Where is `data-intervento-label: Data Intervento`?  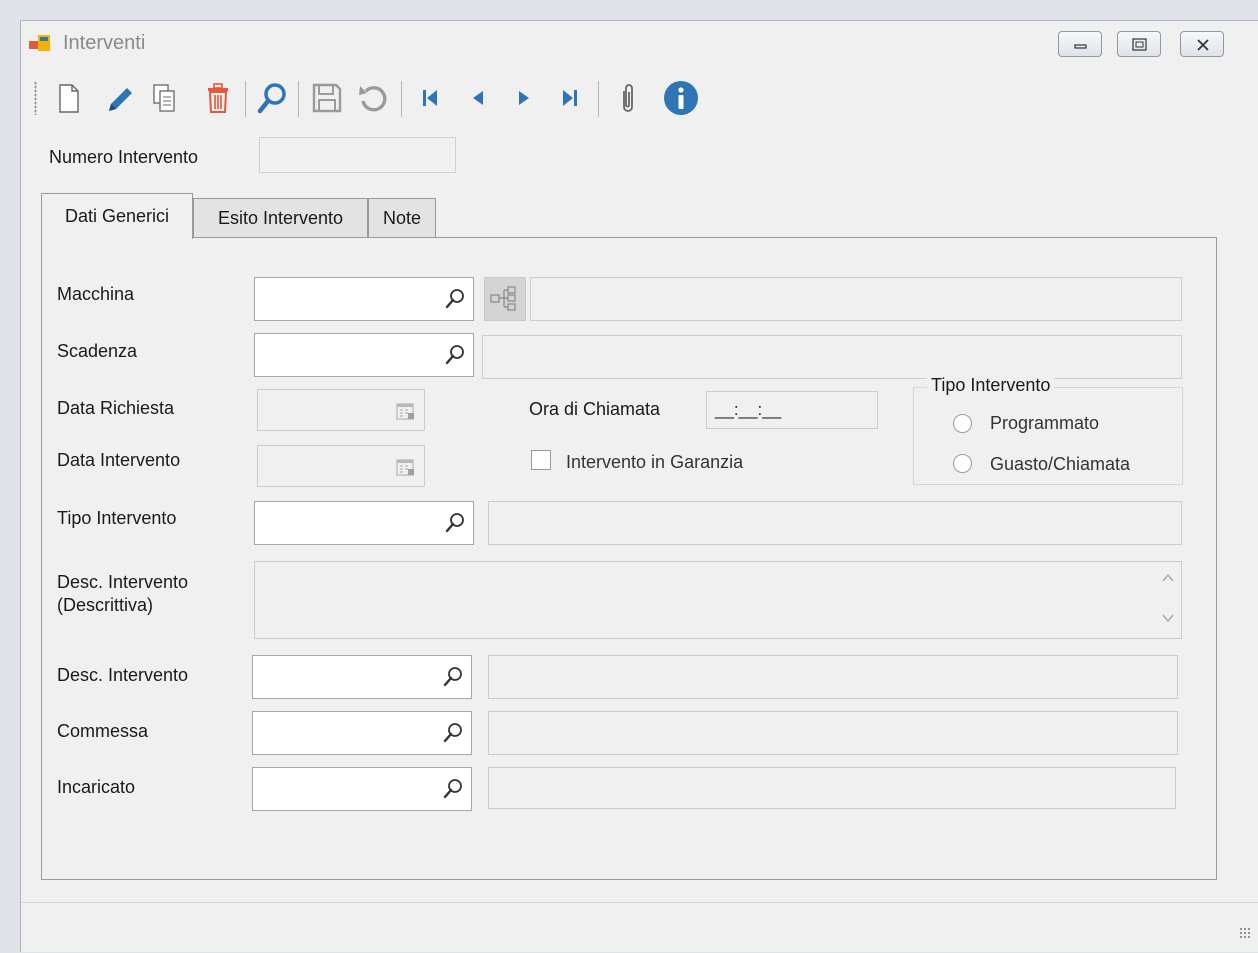 data-intervento-label: Data Intervento is located at coordinates (119, 460).